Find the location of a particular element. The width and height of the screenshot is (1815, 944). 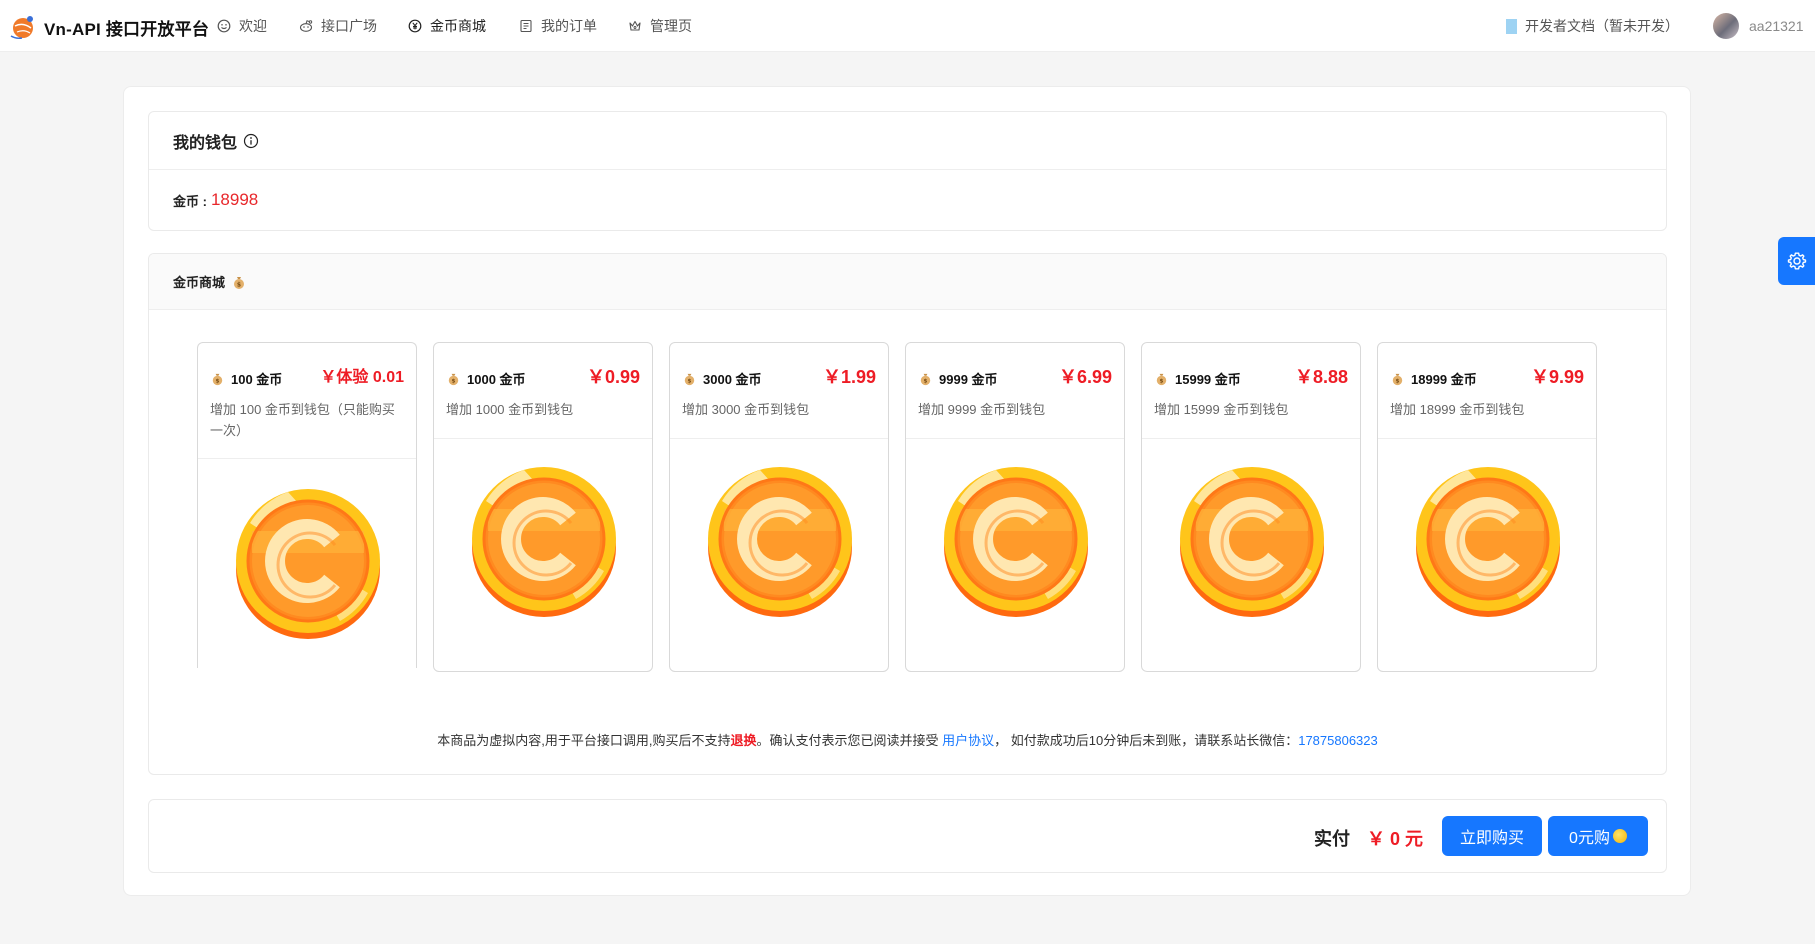

product-card-header: $ 100 金币 ￥体验 0.01 增加 100 金币到钱包（只能购买一次） is located at coordinates (307, 401).